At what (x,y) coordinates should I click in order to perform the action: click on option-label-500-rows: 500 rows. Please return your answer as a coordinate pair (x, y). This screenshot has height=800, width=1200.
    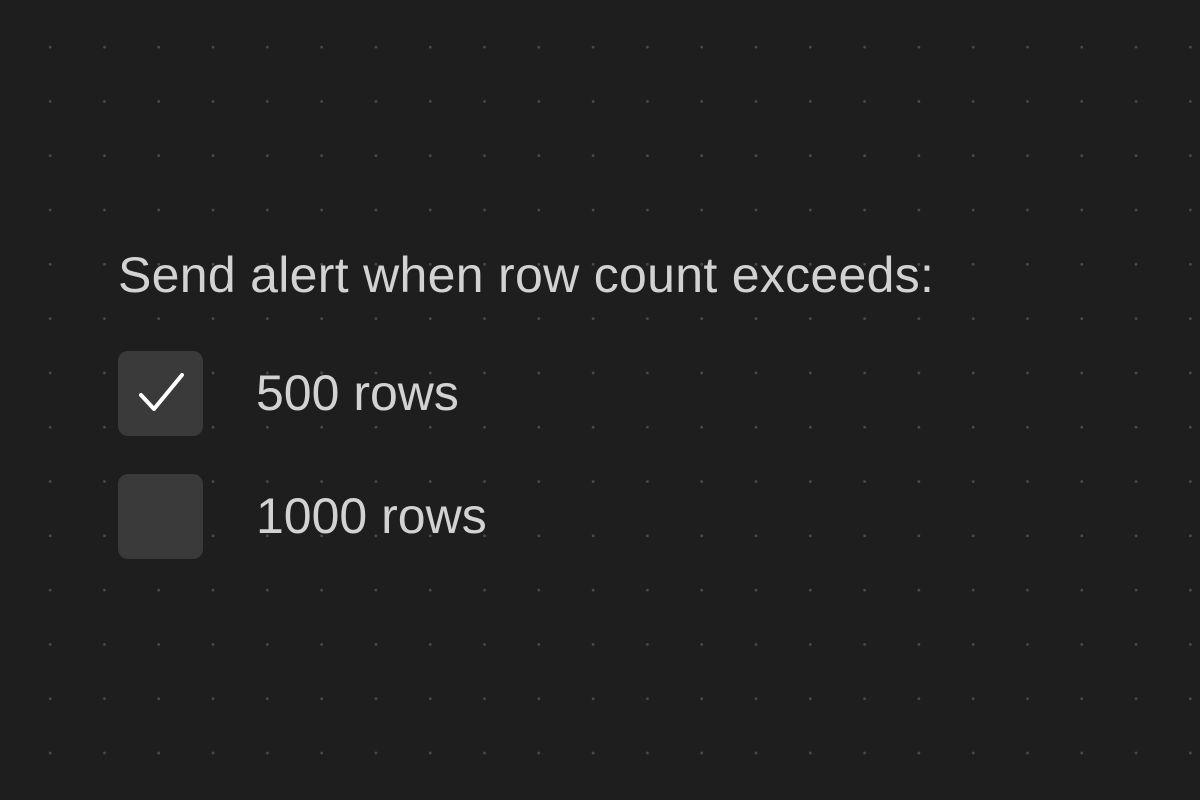
    Looking at the image, I should click on (357, 393).